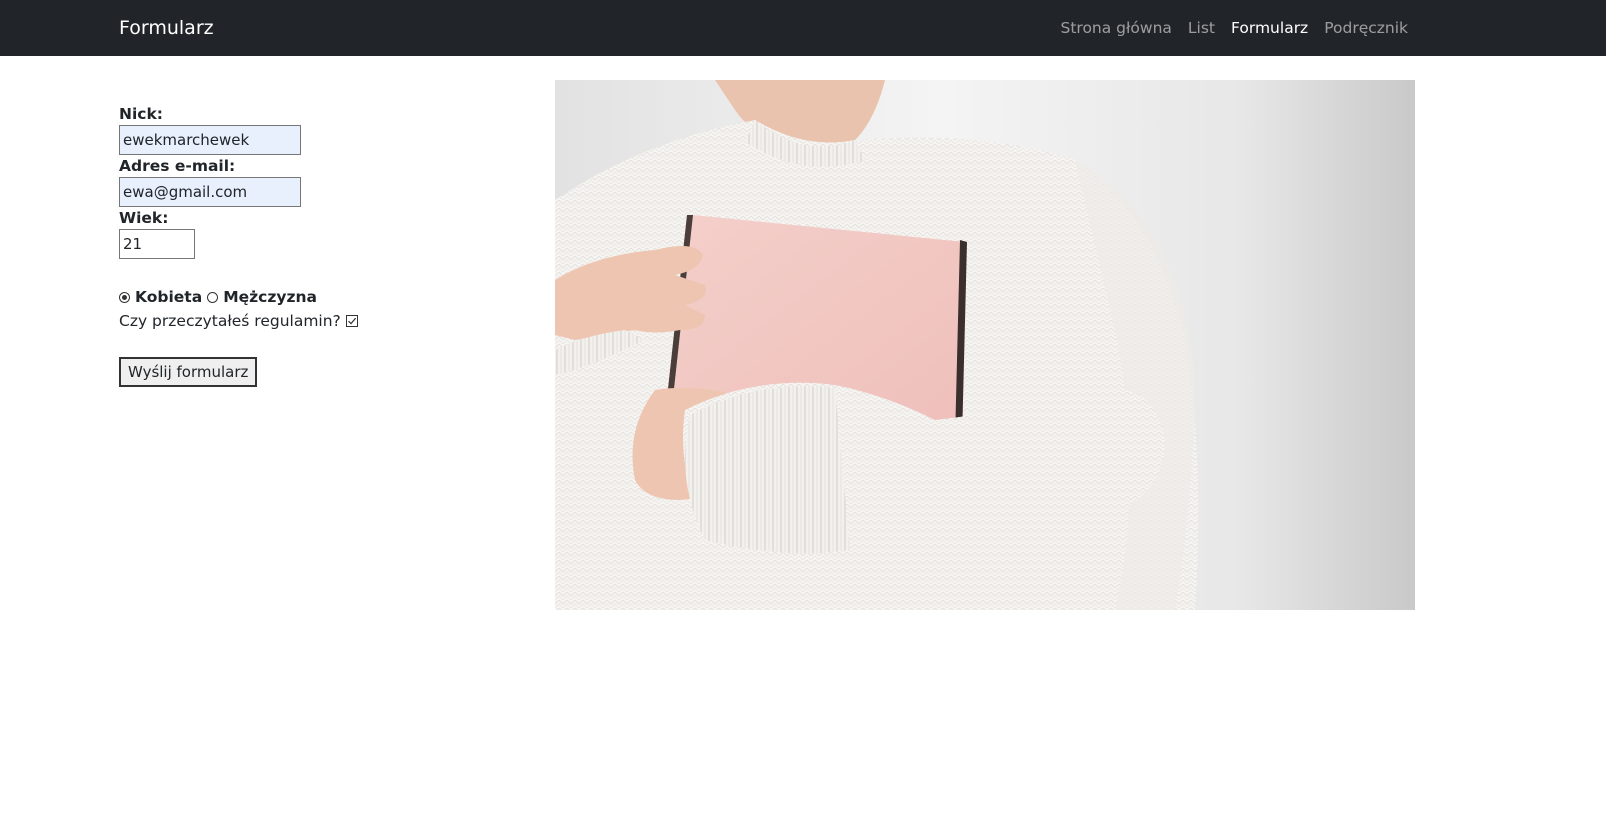 This screenshot has width=1606, height=813. I want to click on check-icon, so click(351, 321).